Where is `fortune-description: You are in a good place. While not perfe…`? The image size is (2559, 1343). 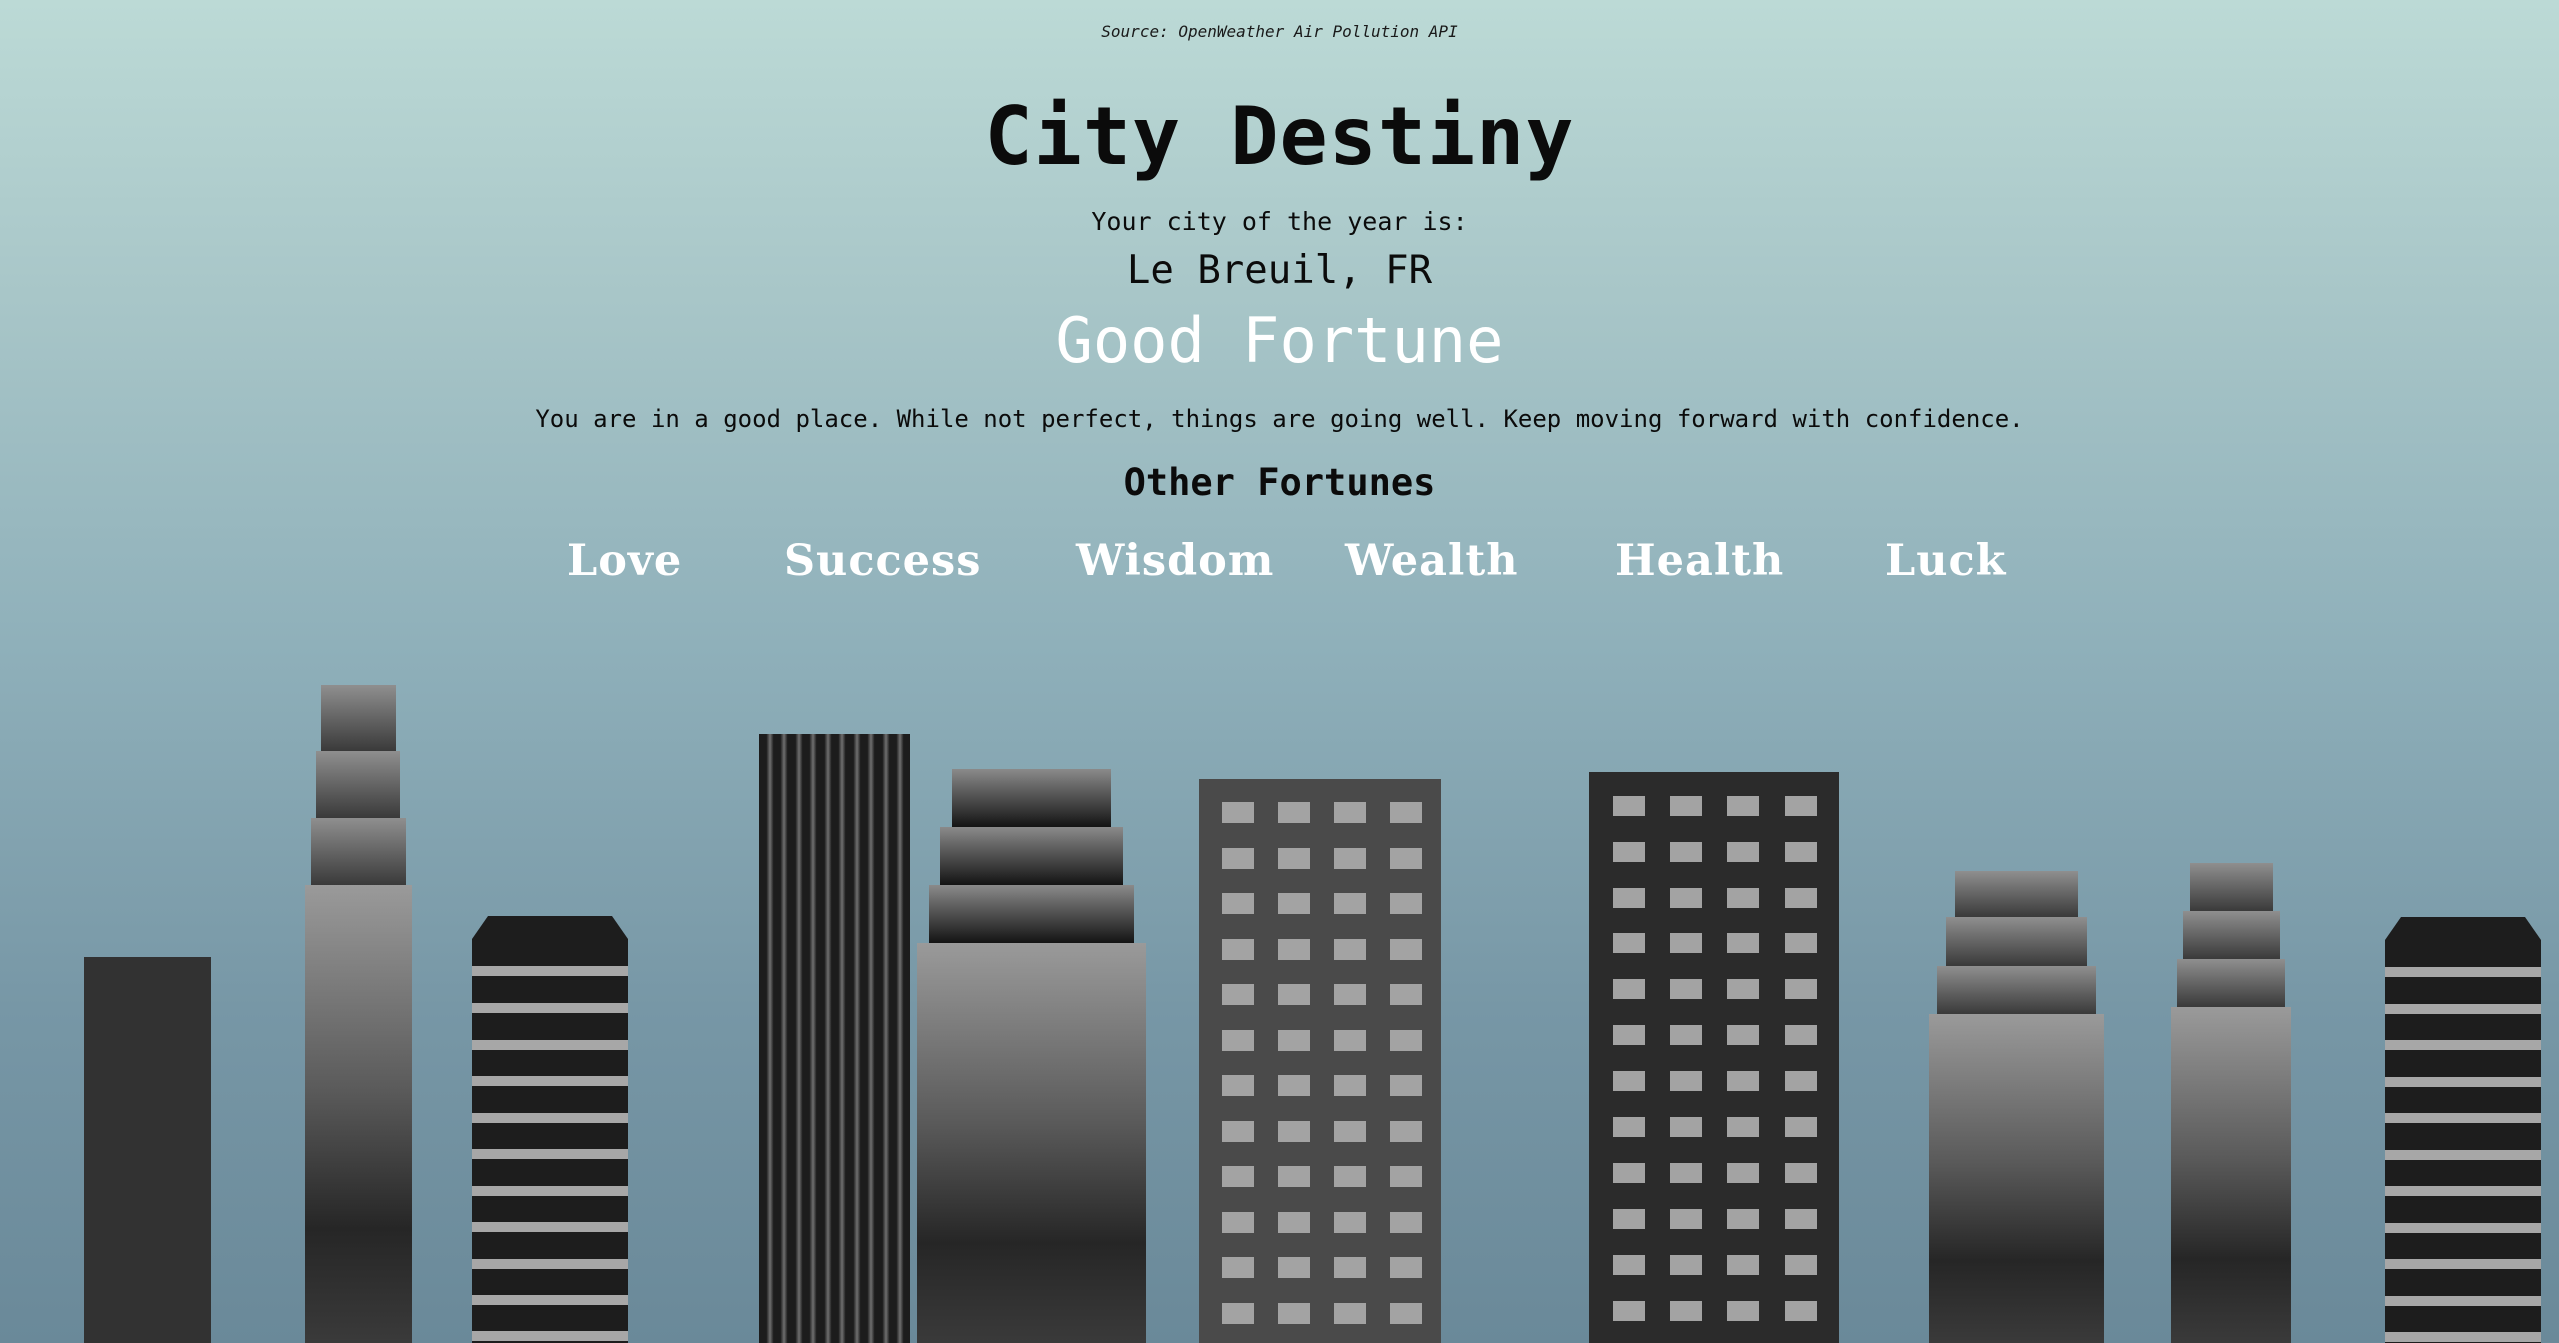
fortune-description: You are in a good place. While not perfe… is located at coordinates (1279, 419).